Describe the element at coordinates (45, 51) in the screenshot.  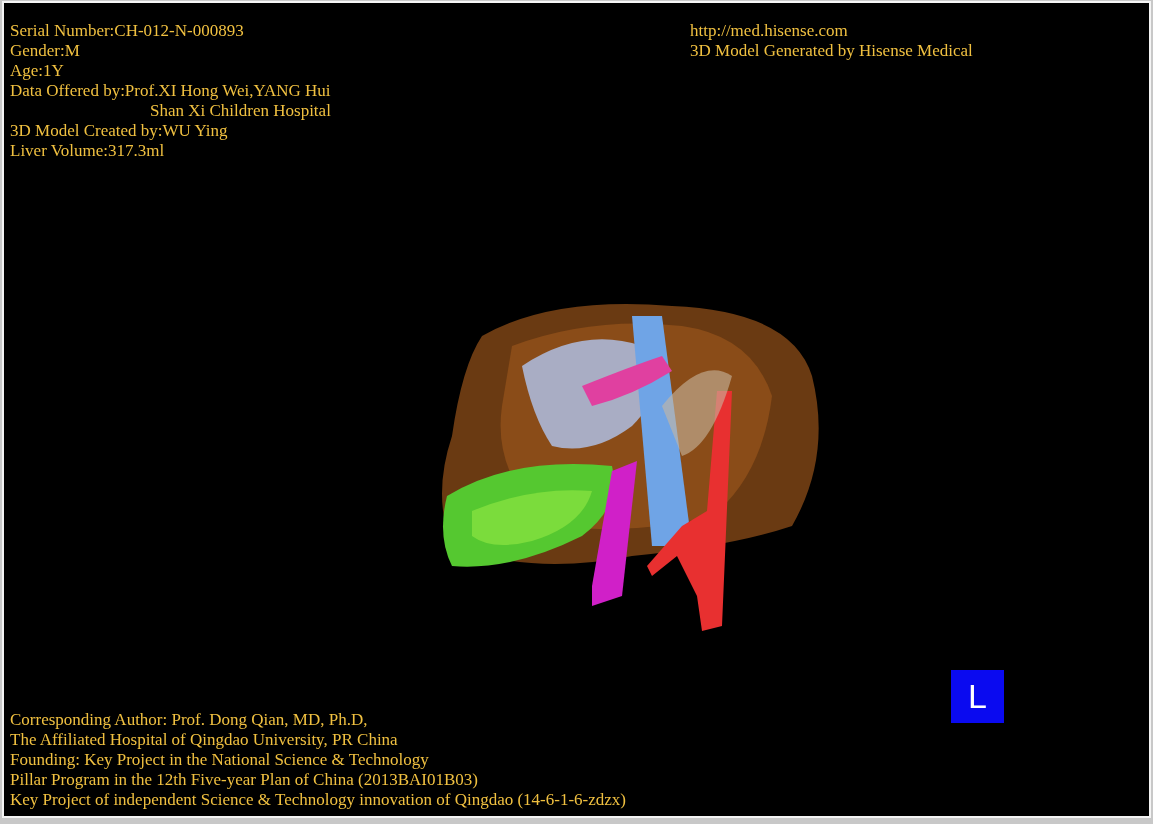
I see `info-text: Gender:M` at that location.